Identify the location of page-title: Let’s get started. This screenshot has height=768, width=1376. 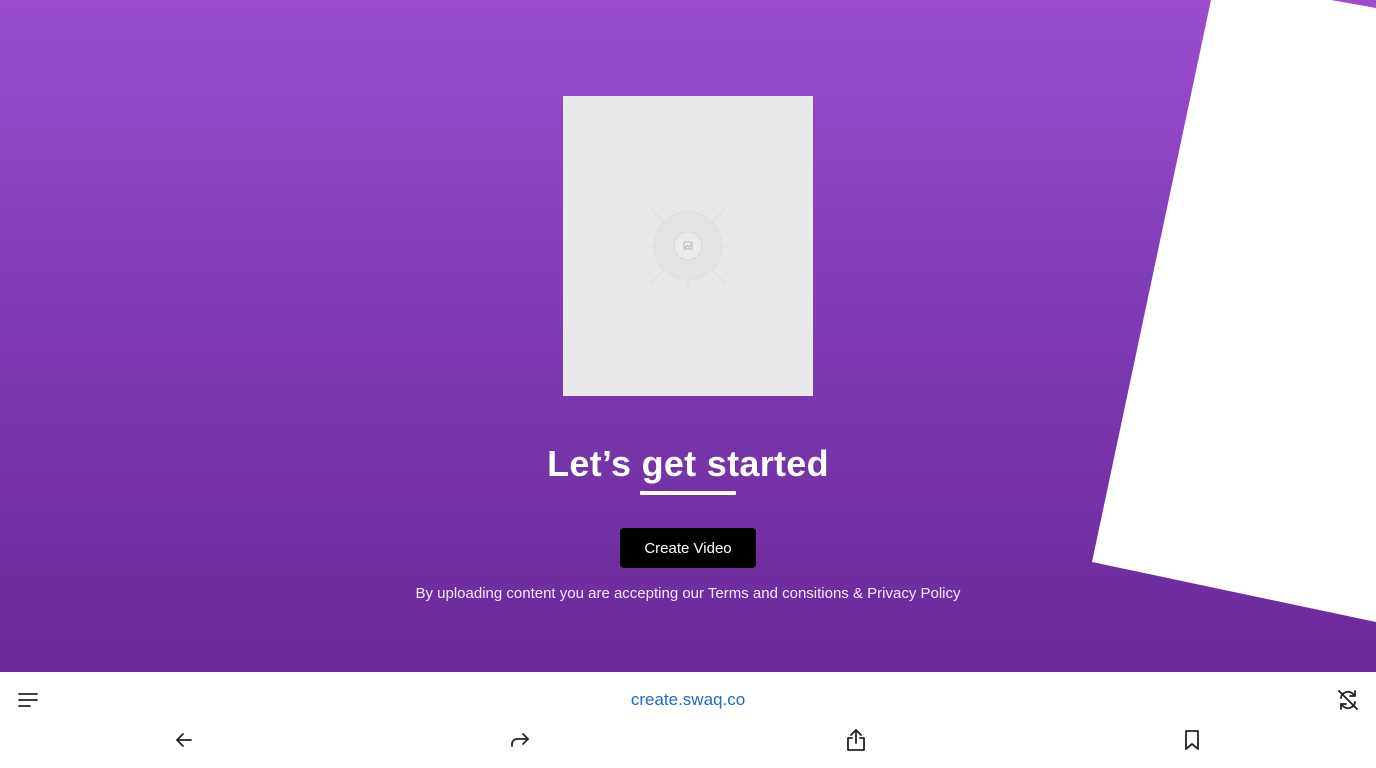
(688, 463).